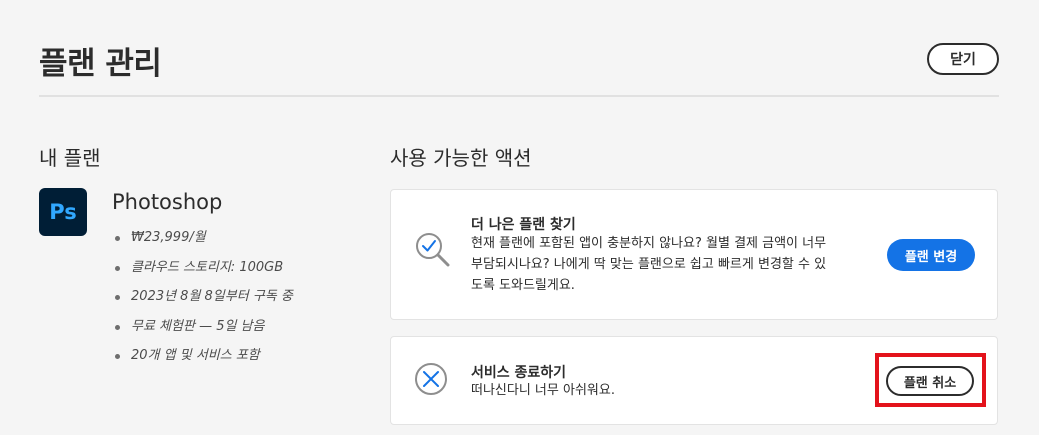 This screenshot has width=1039, height=435. I want to click on end-service-description: 떠나신다니 너무 아쉬워요., so click(543, 390).